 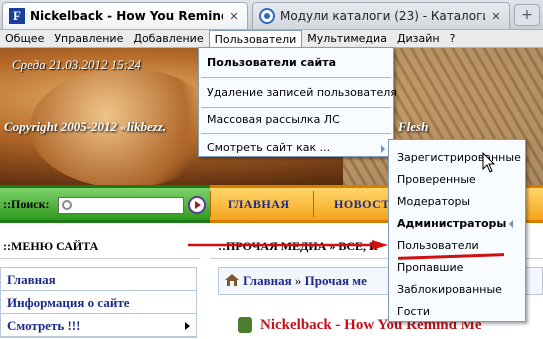 I want to click on role-registered: Зарегистрированные, so click(x=457, y=158).